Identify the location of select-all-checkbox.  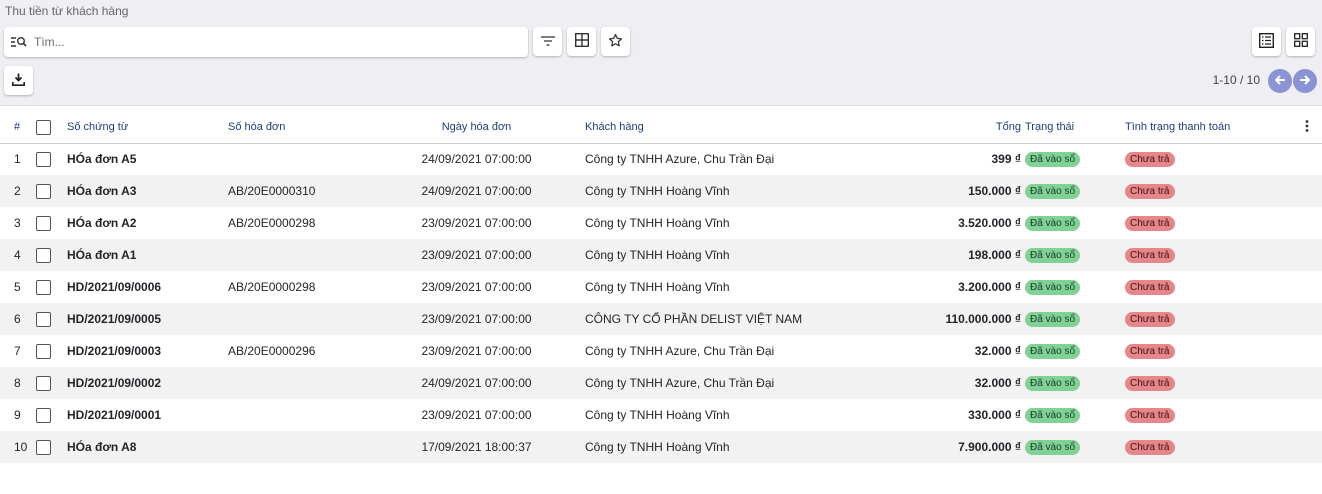
(43, 127).